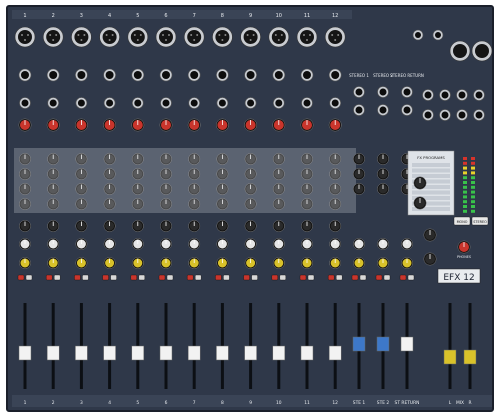 This screenshot has height=418, width=500. I want to click on channel-number-label: 8, so click(222, 16).